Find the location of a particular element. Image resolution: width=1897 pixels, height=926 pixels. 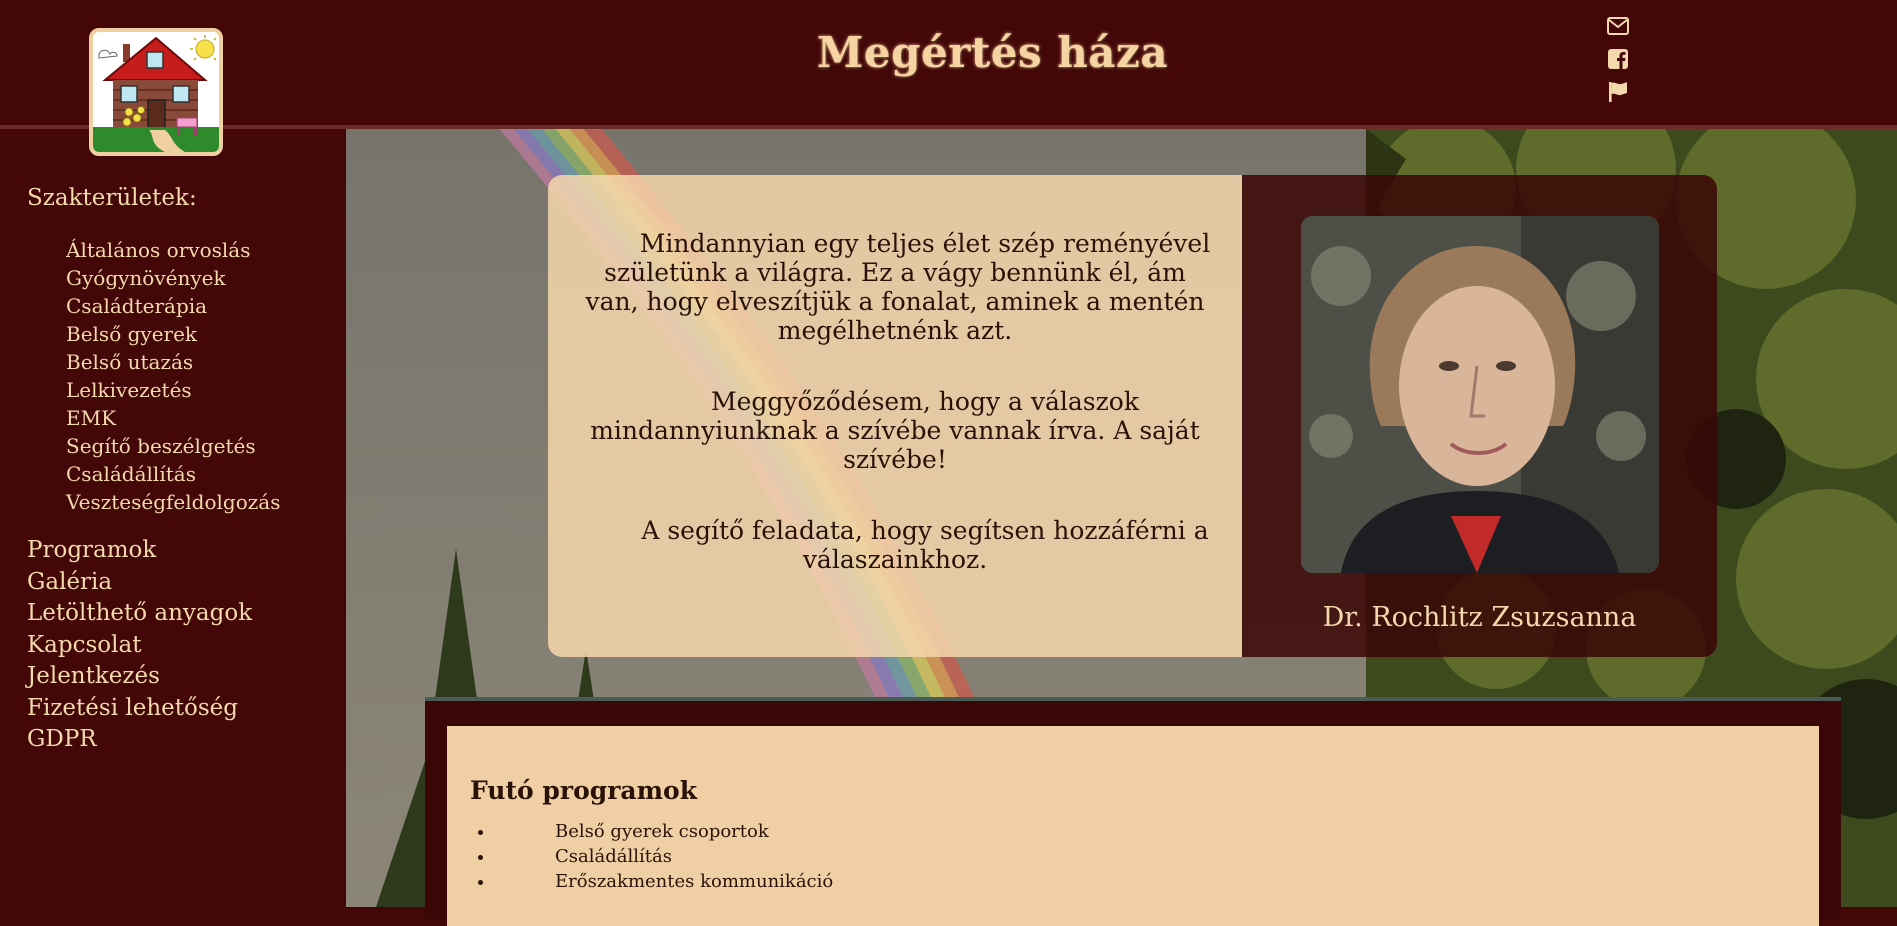

site-header: Megértés háza is located at coordinates (948, 64).